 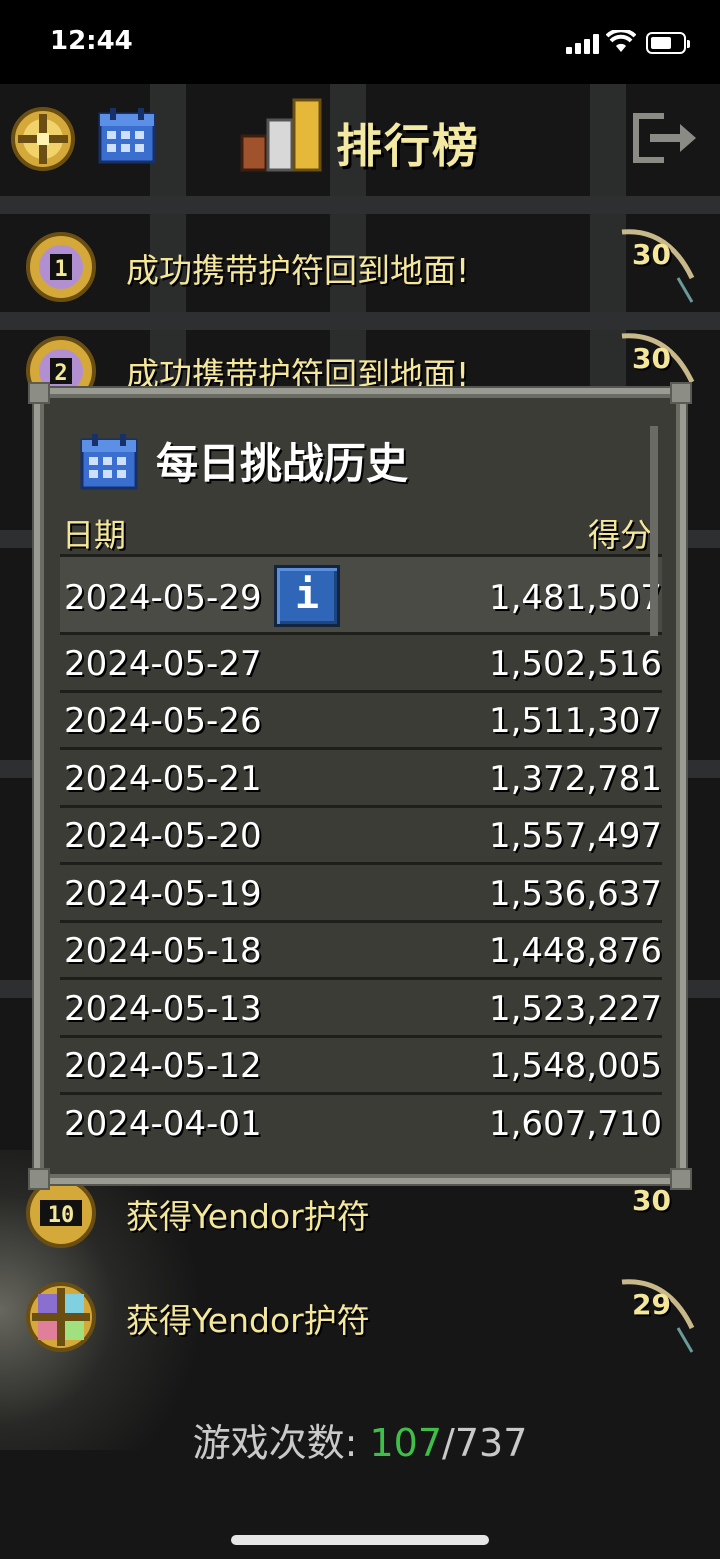 What do you see at coordinates (281, 1443) in the screenshot?
I see `games-played-label: 游戏次数:` at bounding box center [281, 1443].